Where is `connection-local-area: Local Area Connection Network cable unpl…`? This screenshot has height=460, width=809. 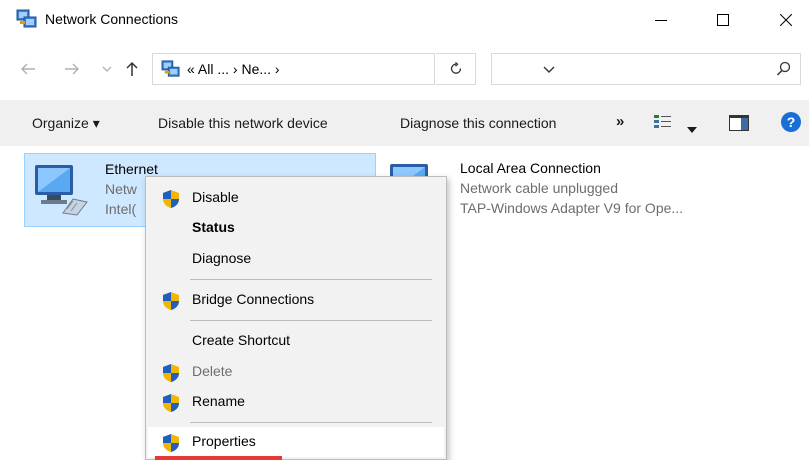
connection-local-area: Local Area Connection Network cable unpl… is located at coordinates (596, 190).